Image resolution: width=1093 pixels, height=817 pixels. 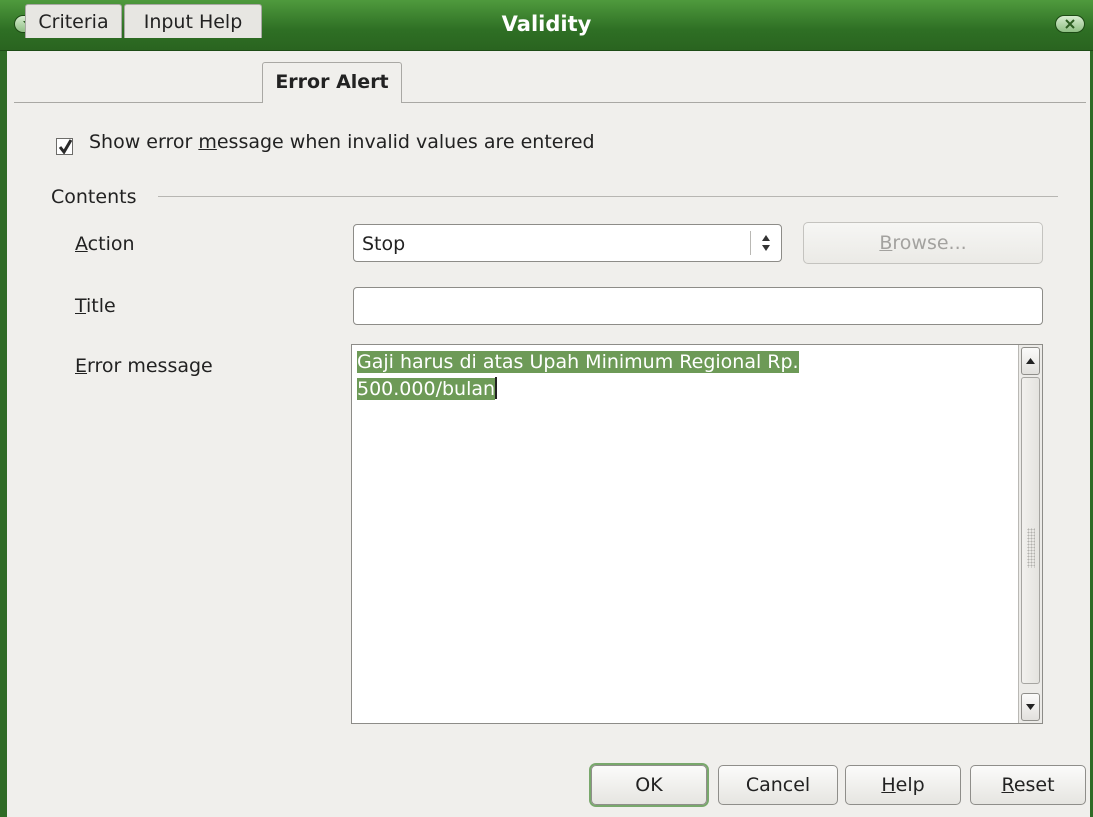 I want to click on cancel-button: Cancel, so click(x=778, y=785).